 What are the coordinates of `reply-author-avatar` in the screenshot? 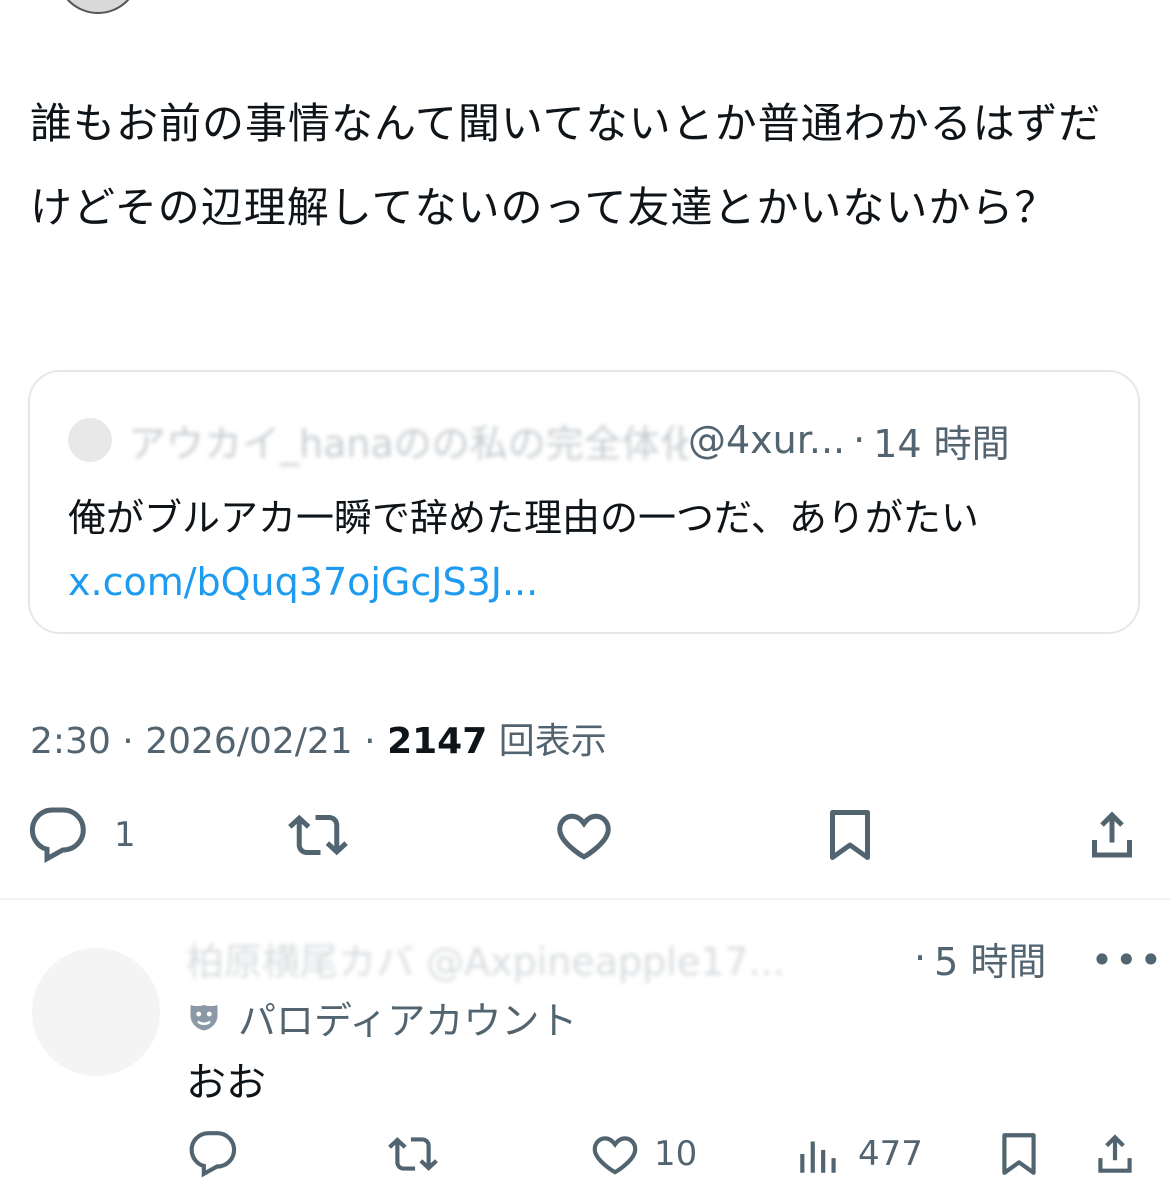 It's located at (96, 1012).